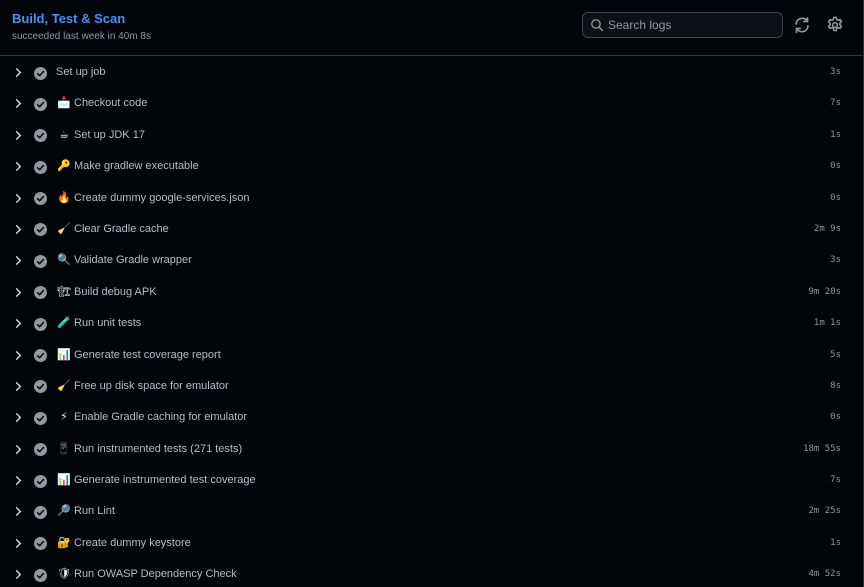 This screenshot has width=864, height=587. What do you see at coordinates (431, 103) in the screenshot?
I see `step-row: 📩 Checkout code 7s` at bounding box center [431, 103].